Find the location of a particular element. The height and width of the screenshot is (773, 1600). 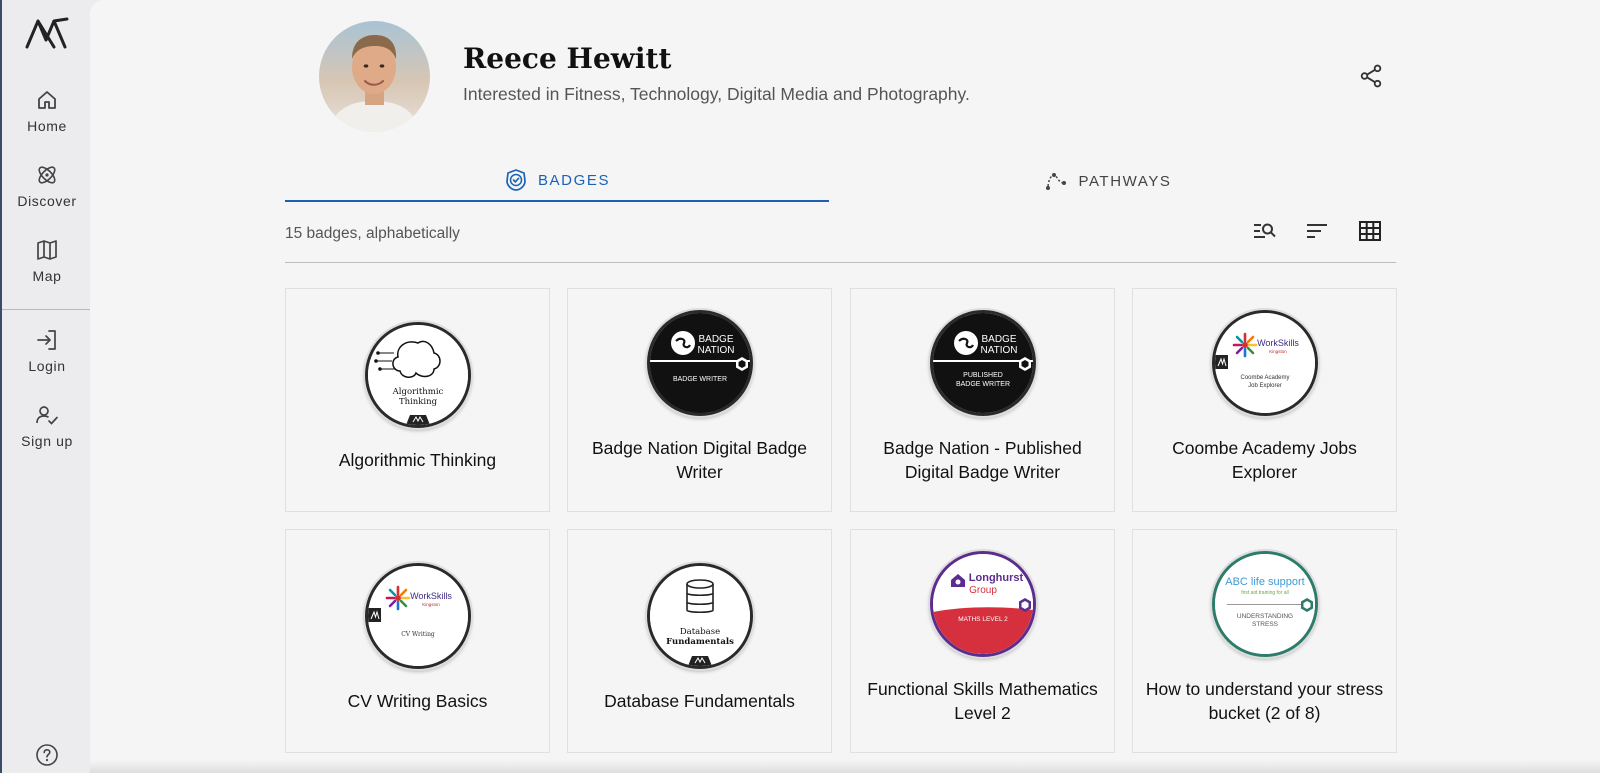

sort-icon is located at coordinates (1317, 231).